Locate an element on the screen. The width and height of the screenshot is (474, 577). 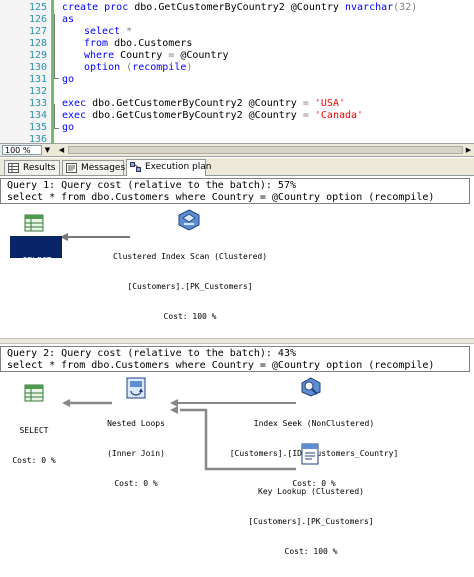
node-title: Index Seek (NonClustered) is located at coordinates (314, 423).